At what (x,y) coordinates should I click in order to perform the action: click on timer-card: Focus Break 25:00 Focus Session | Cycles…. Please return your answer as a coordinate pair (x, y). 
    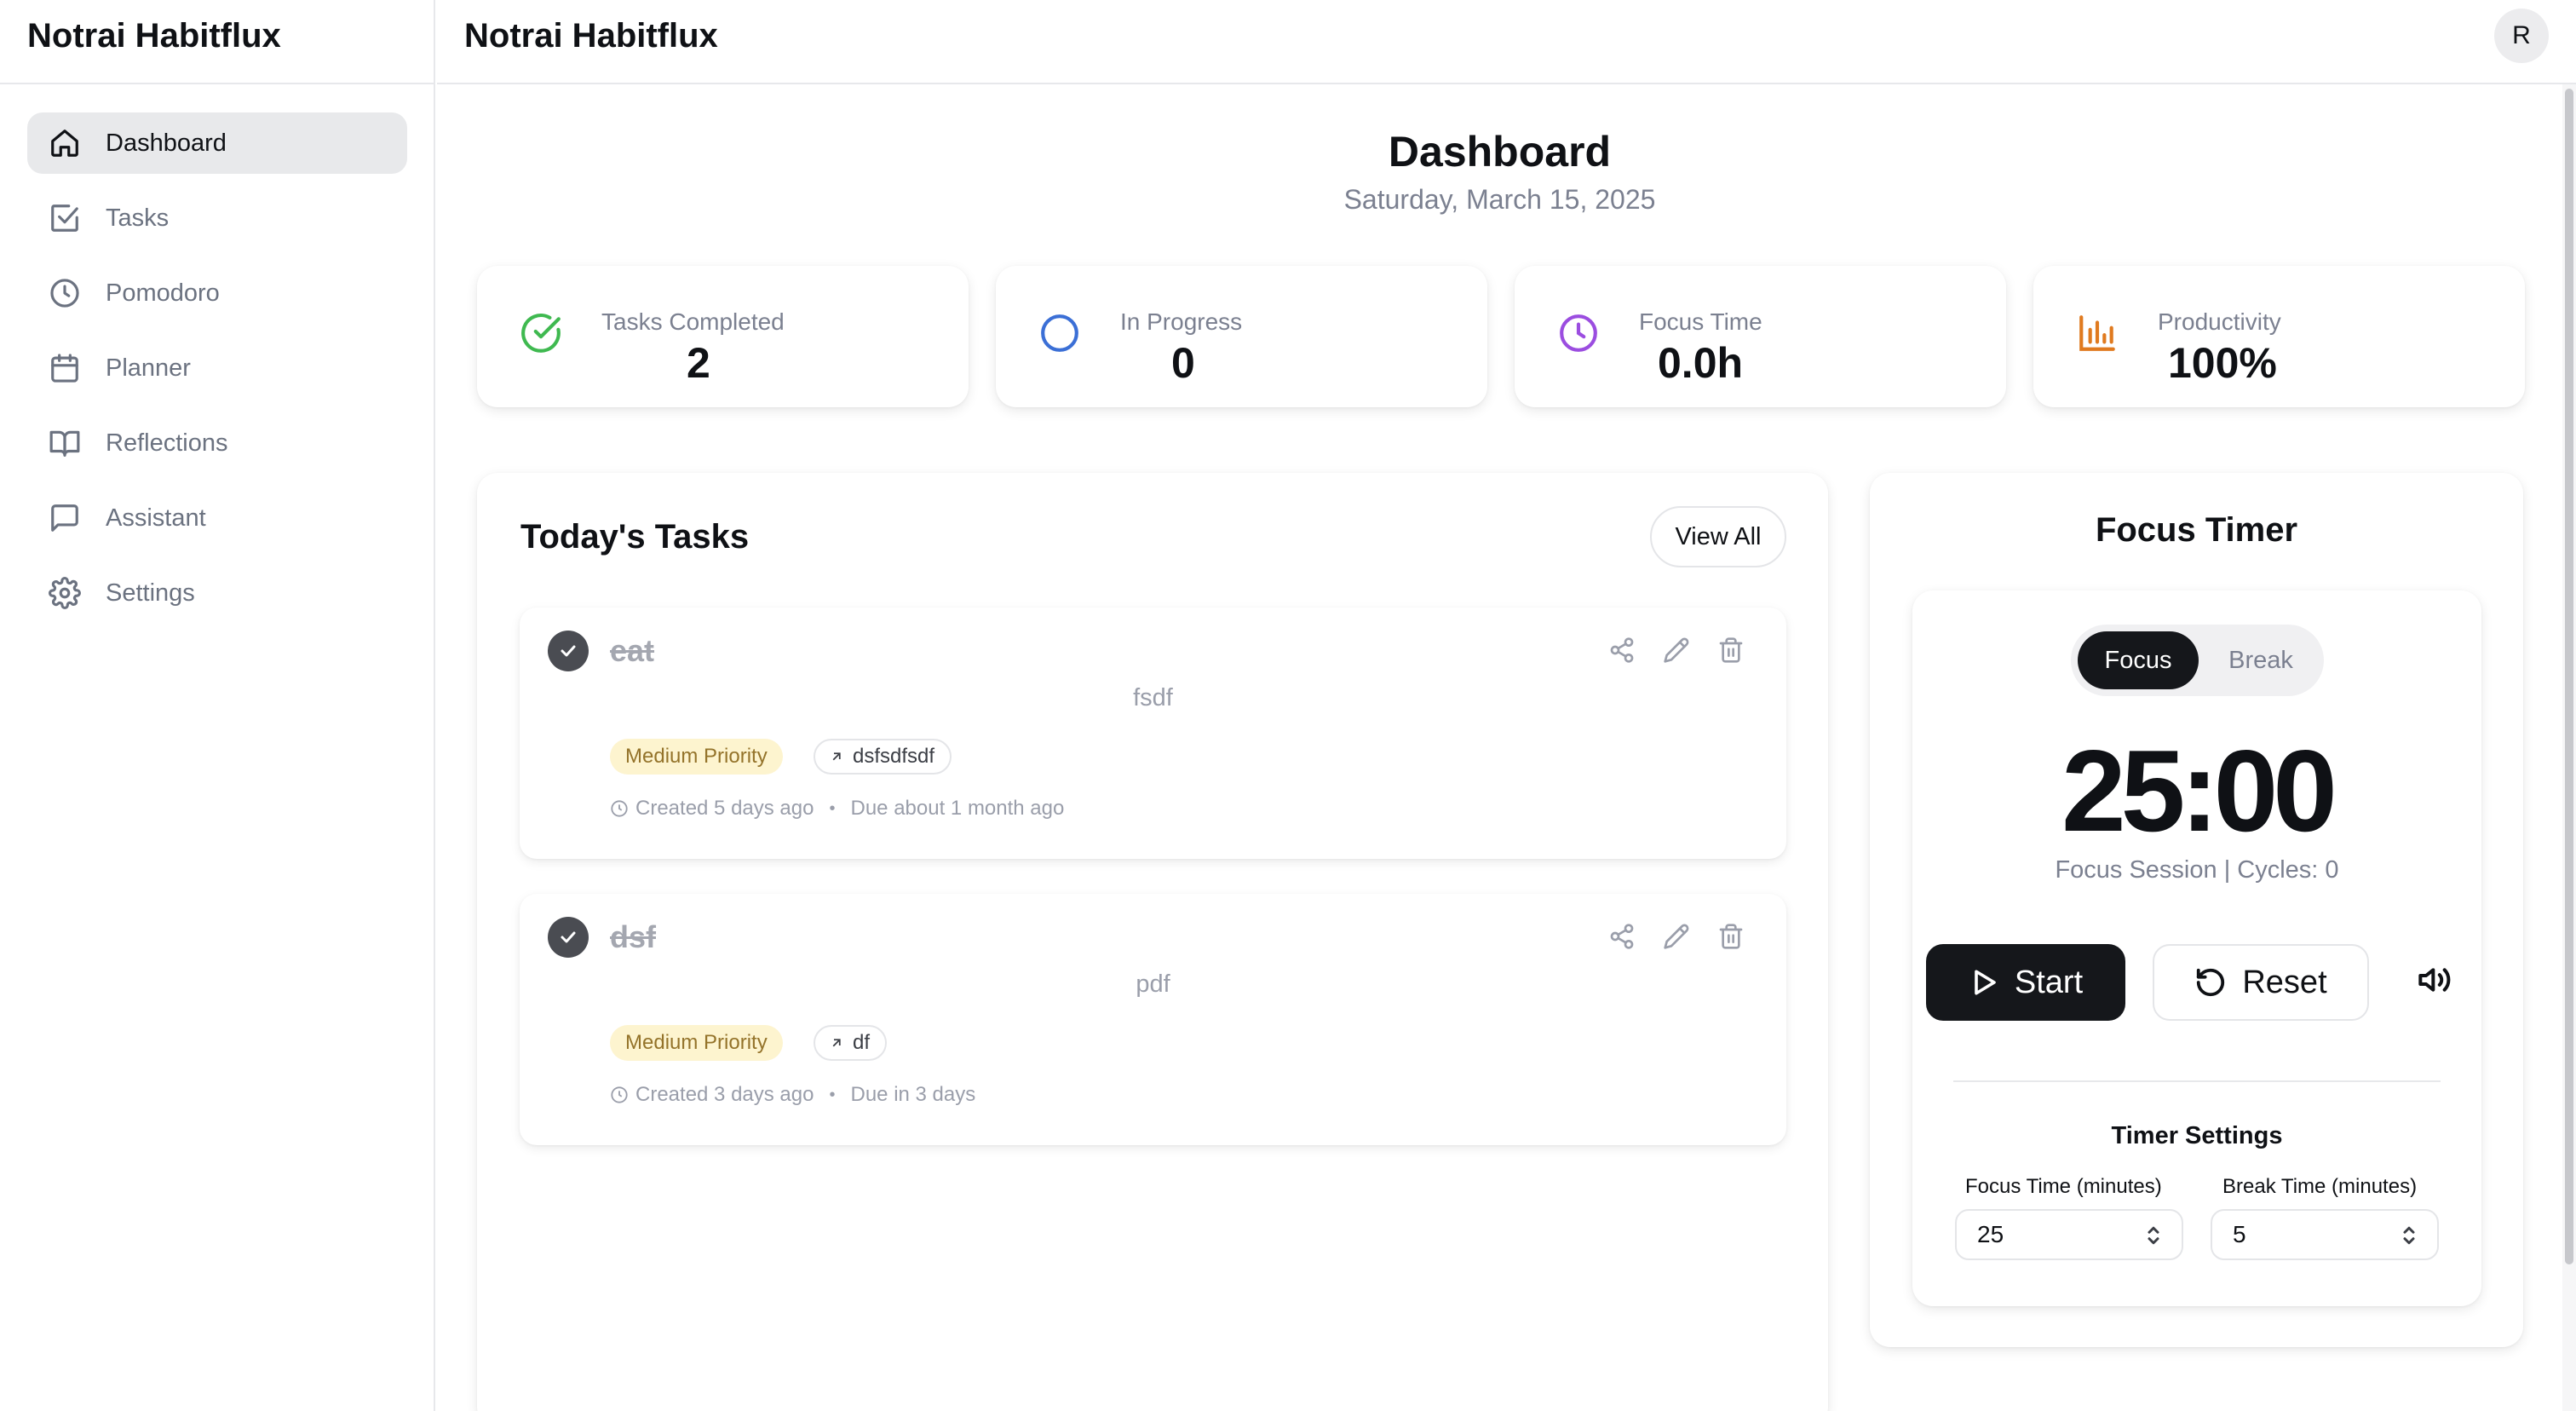
    Looking at the image, I should click on (2197, 948).